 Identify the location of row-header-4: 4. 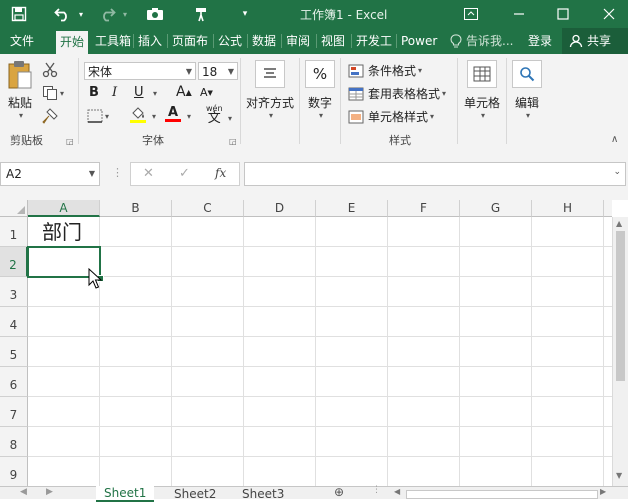
(14, 322).